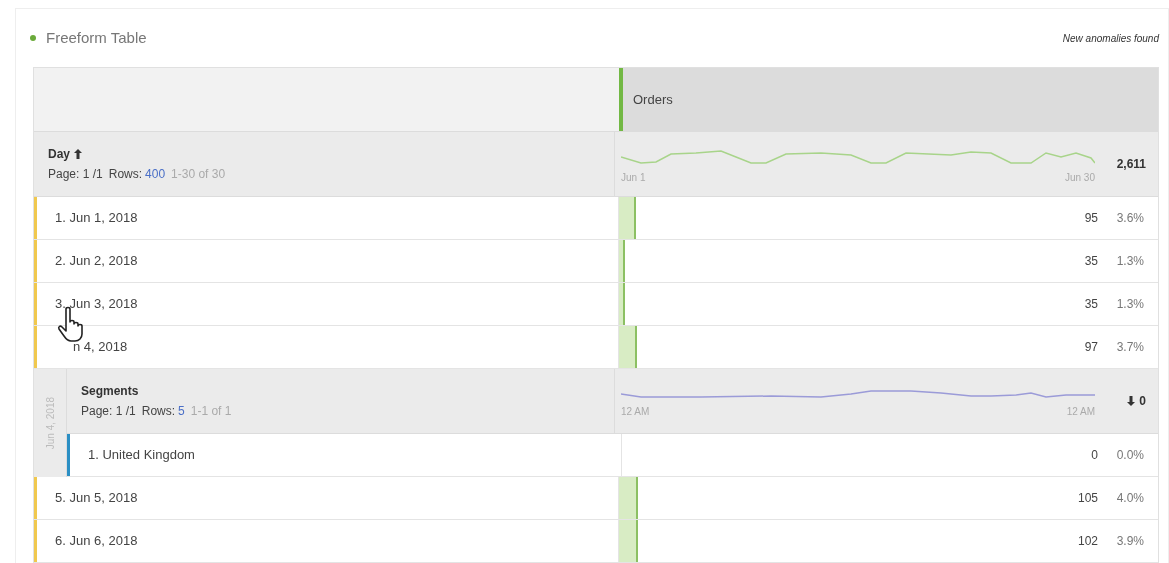  I want to click on row-percent: 3.9%, so click(1129, 541).